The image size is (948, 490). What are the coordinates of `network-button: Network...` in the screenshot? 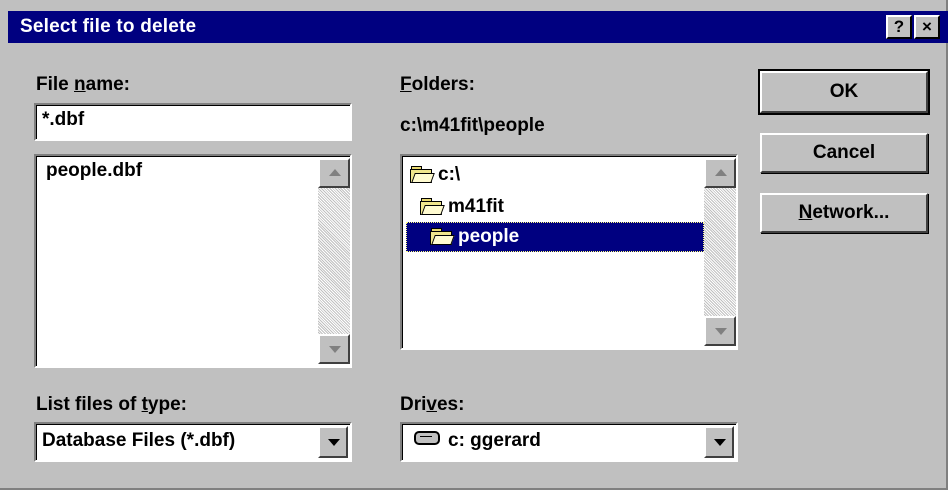 It's located at (844, 213).